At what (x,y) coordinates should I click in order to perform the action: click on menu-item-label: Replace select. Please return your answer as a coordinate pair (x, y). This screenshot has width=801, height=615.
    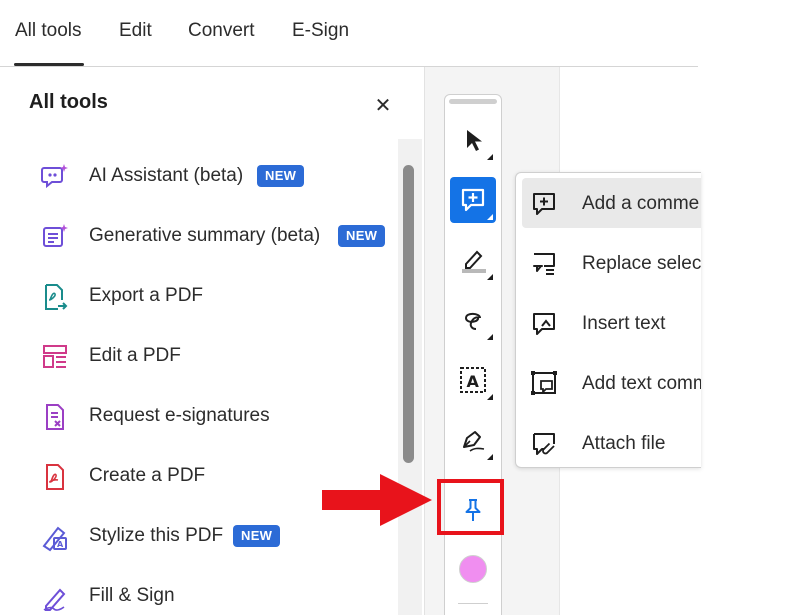
    Looking at the image, I should click on (641, 263).